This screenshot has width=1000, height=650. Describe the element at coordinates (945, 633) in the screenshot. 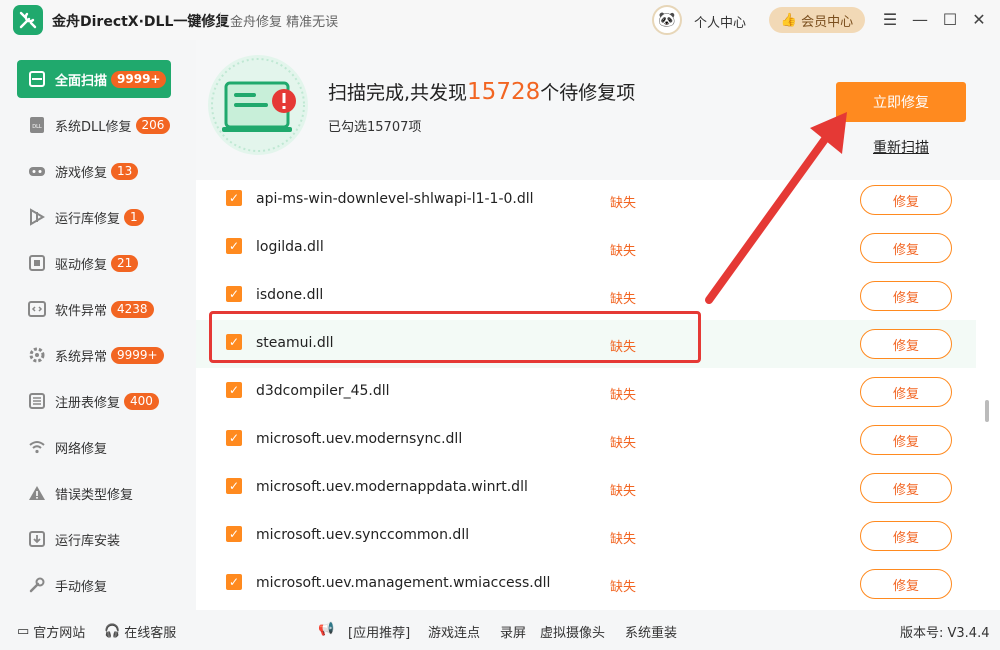

I see `version-label: 版本号: V3.4.4` at that location.